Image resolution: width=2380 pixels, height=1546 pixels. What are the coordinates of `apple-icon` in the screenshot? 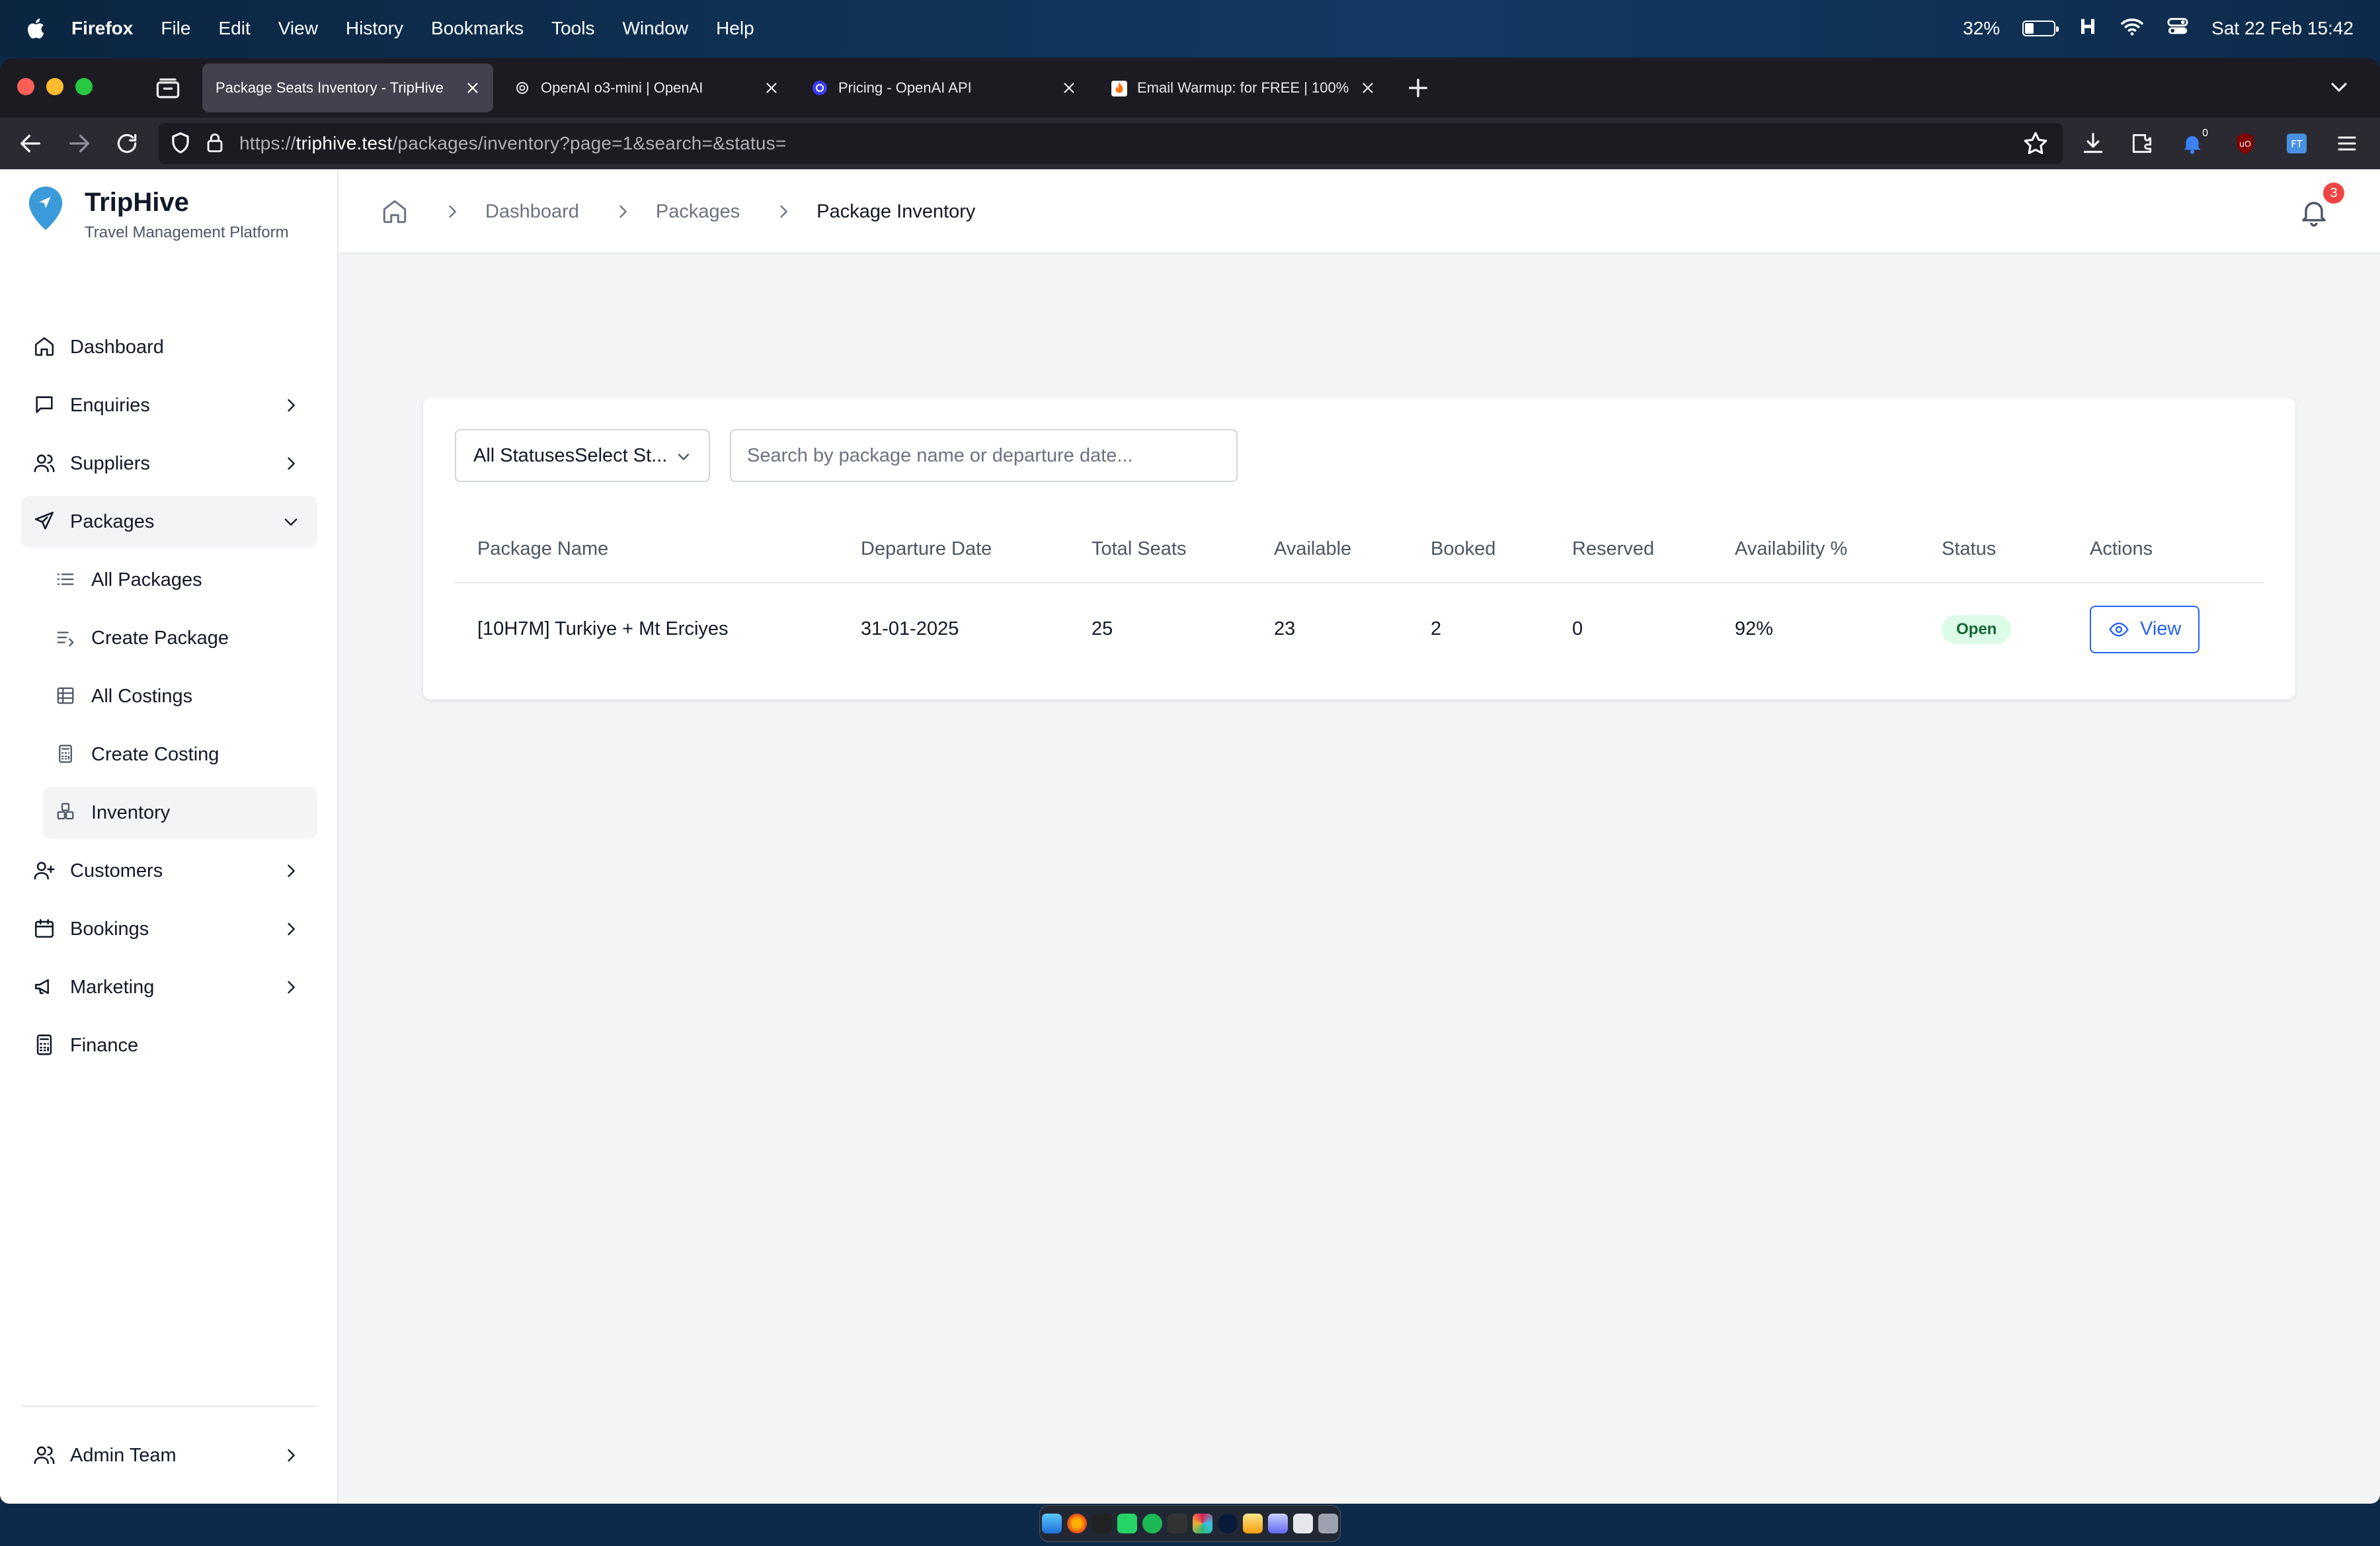 It's located at (36, 28).